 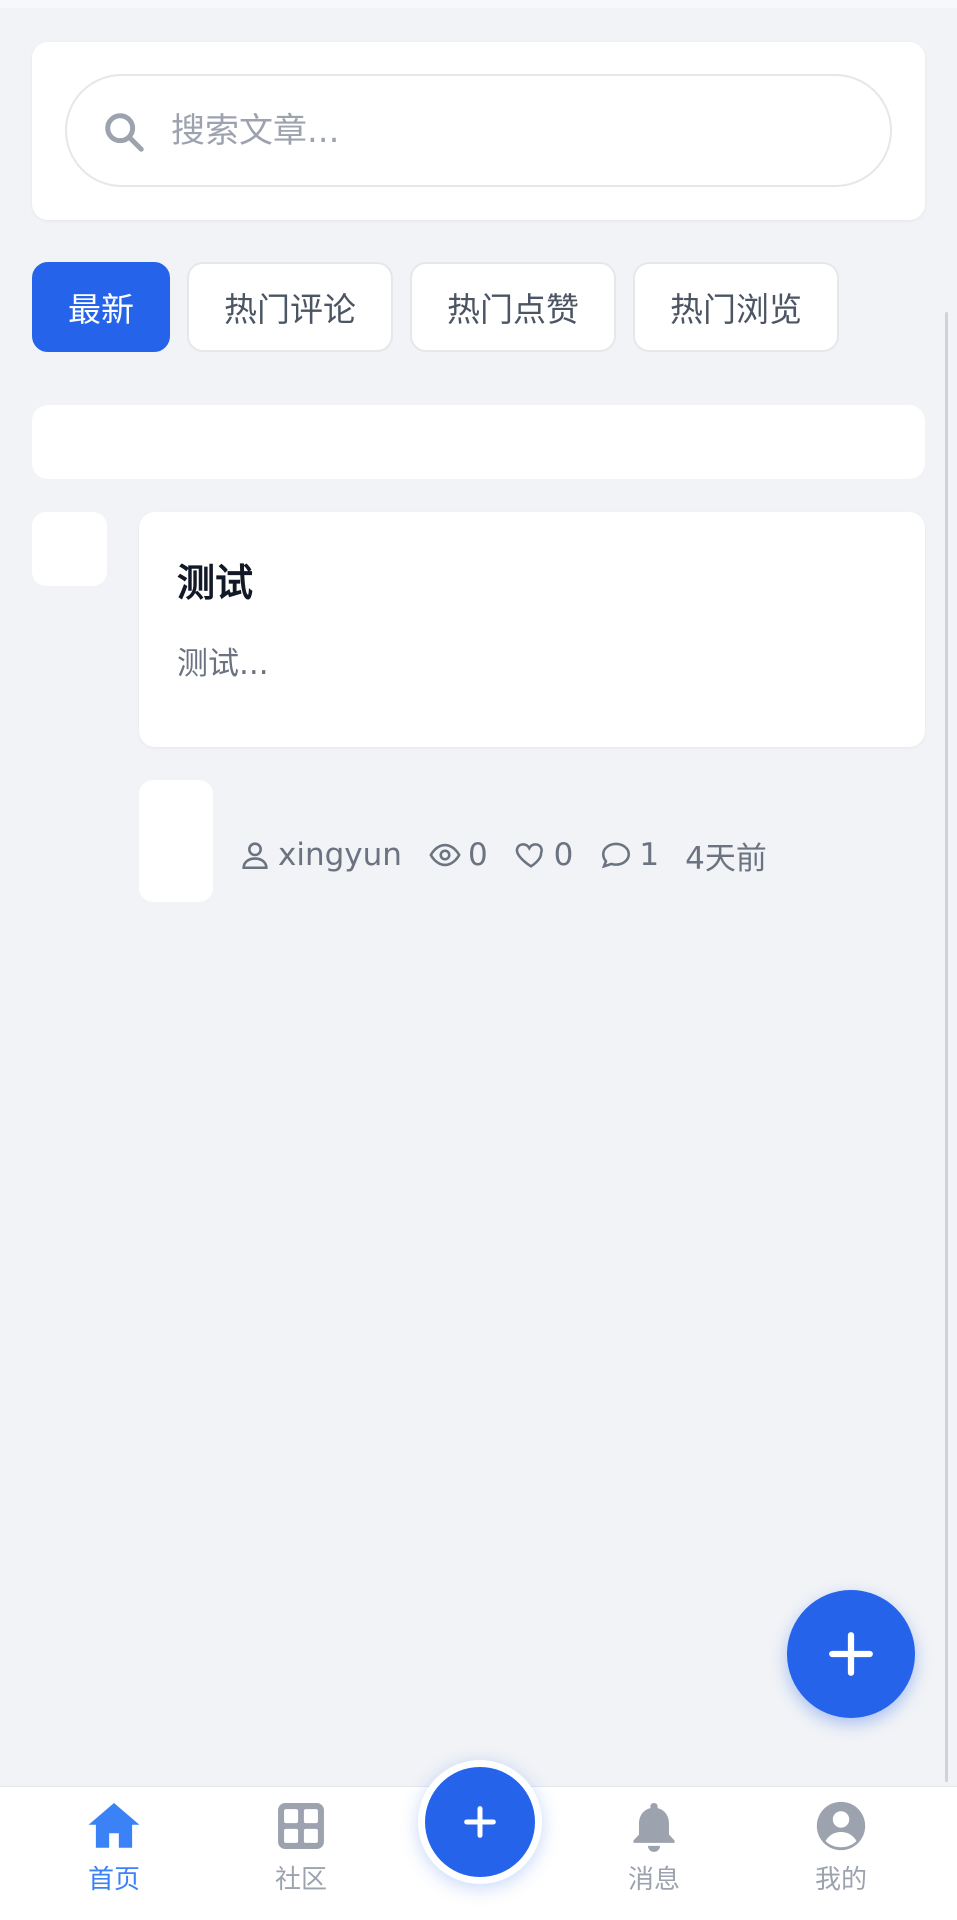 What do you see at coordinates (841, 1826) in the screenshot?
I see `user-circle-icon` at bounding box center [841, 1826].